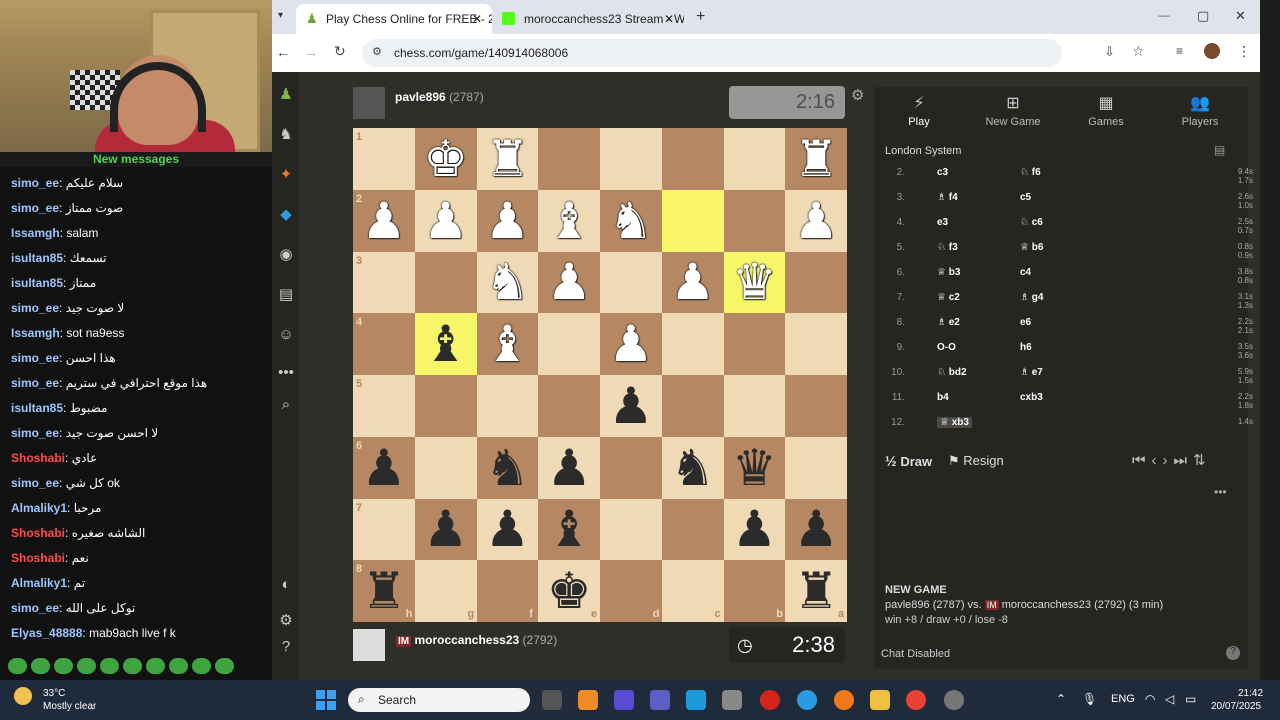 This screenshot has width=1280, height=720. What do you see at coordinates (507, 344) in the screenshot?
I see `white-bishop-icon: ♝` at bounding box center [507, 344].